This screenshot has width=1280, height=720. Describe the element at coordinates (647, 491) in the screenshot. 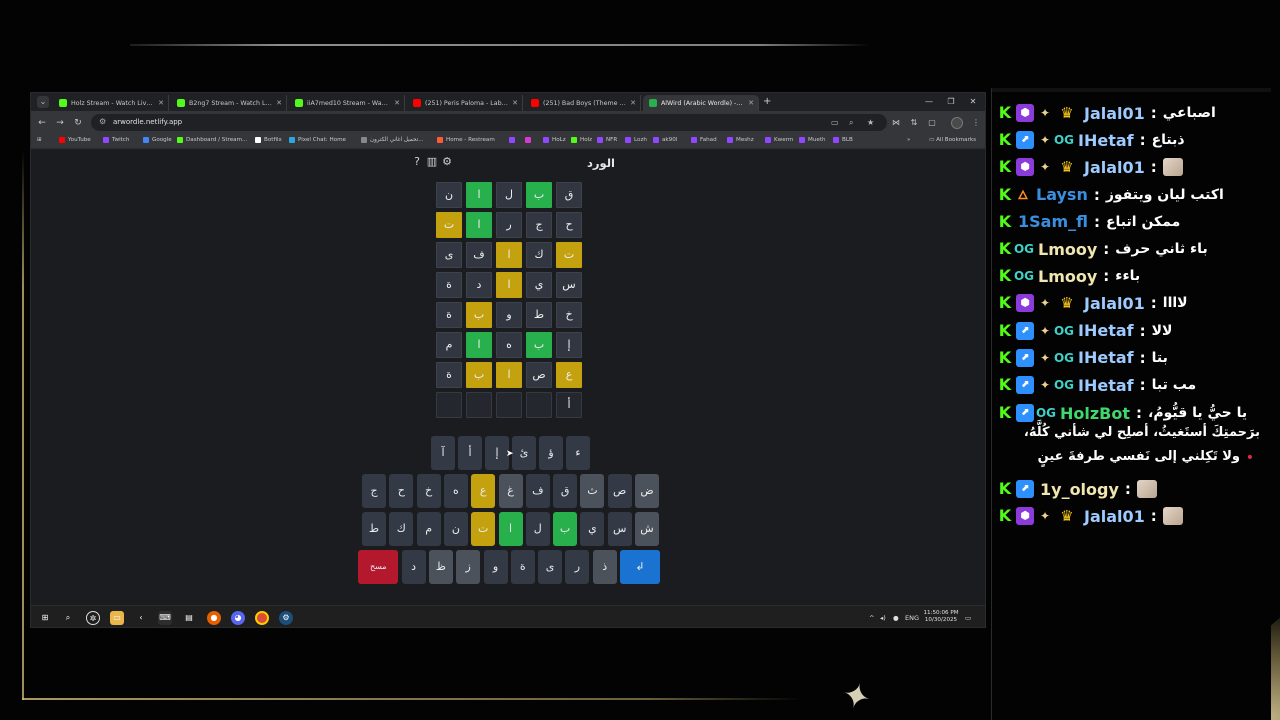

I see `keyboard-key: ض` at that location.